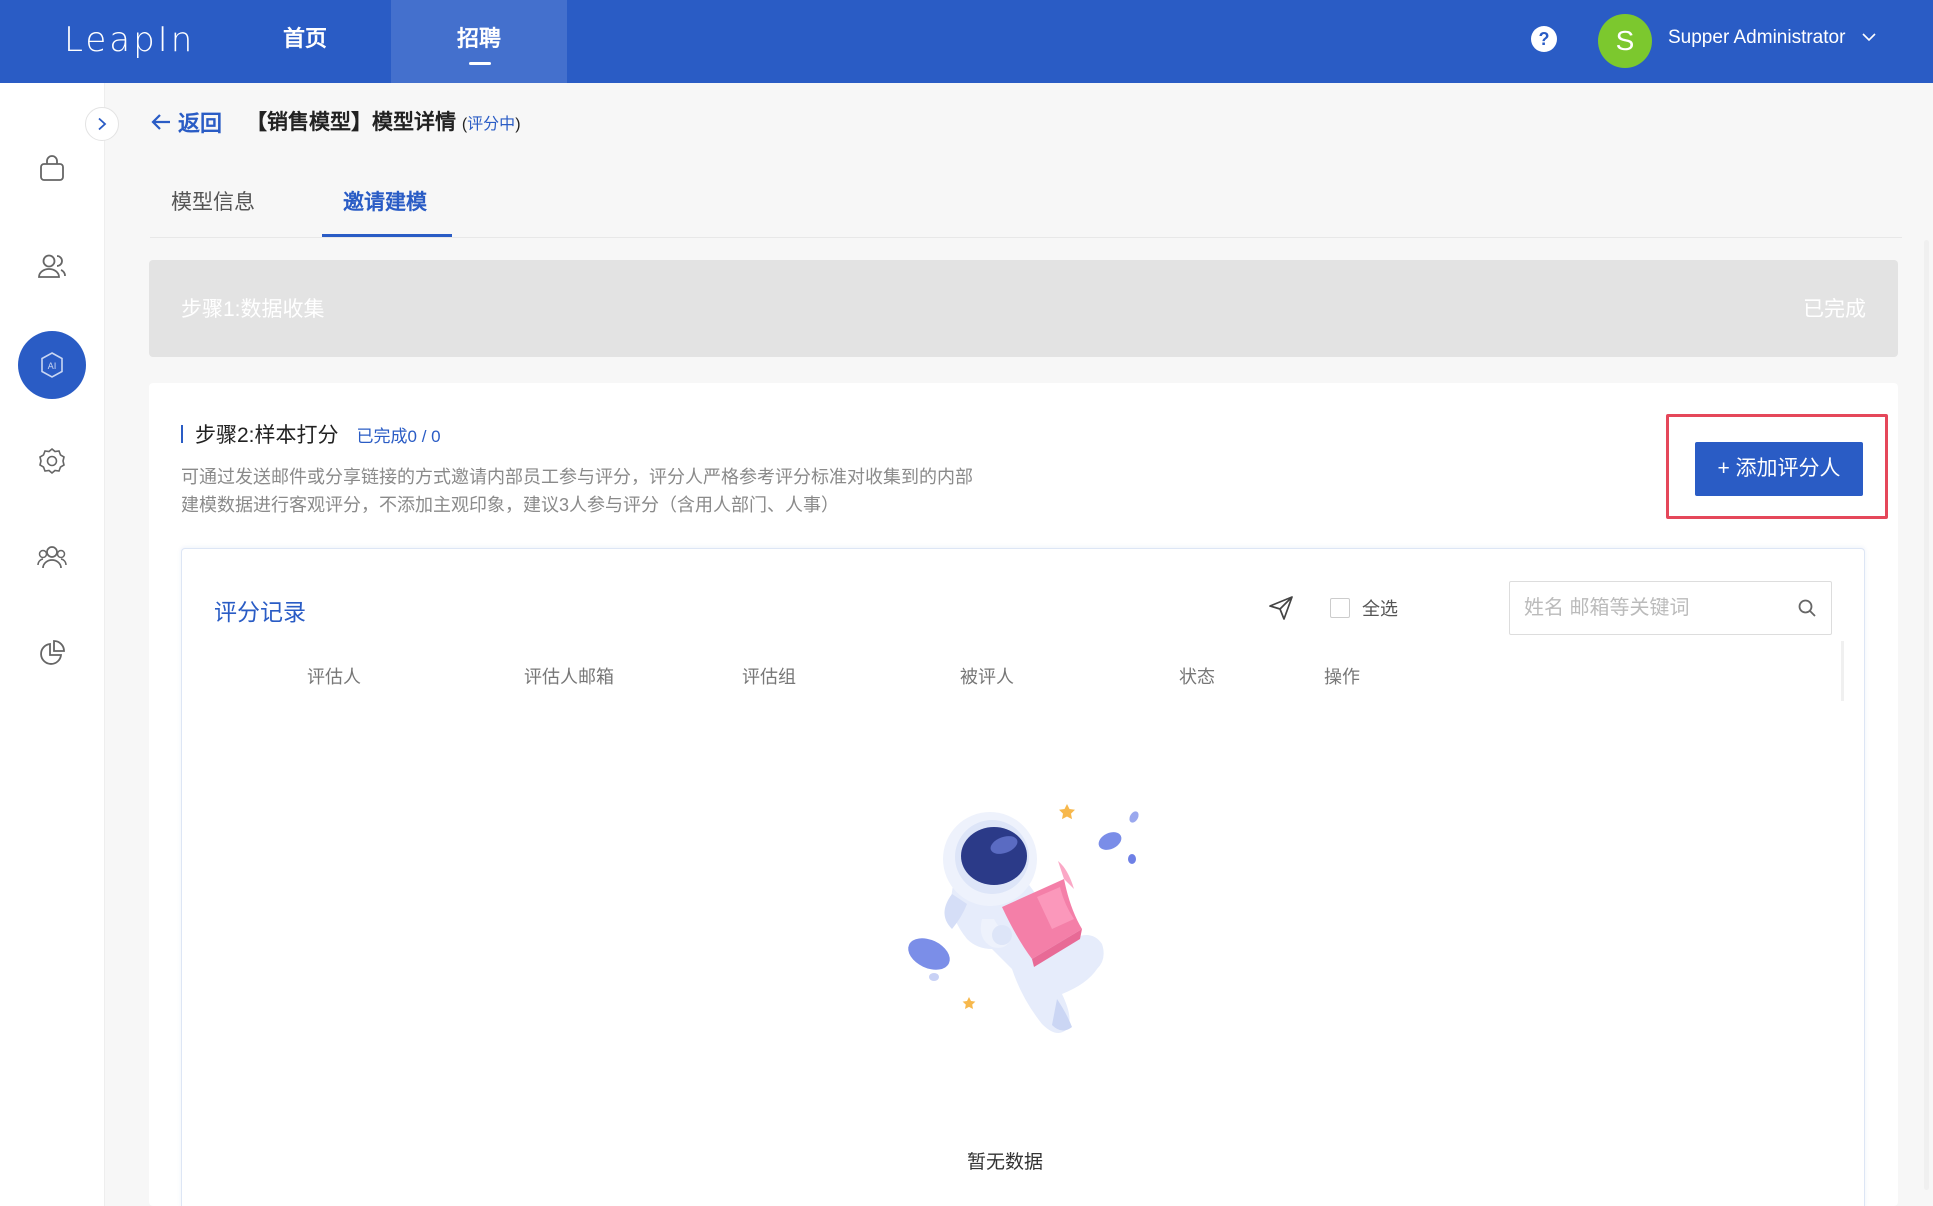 Image resolution: width=1933 pixels, height=1206 pixels. What do you see at coordinates (52, 169) in the screenshot?
I see `bag-icon` at bounding box center [52, 169].